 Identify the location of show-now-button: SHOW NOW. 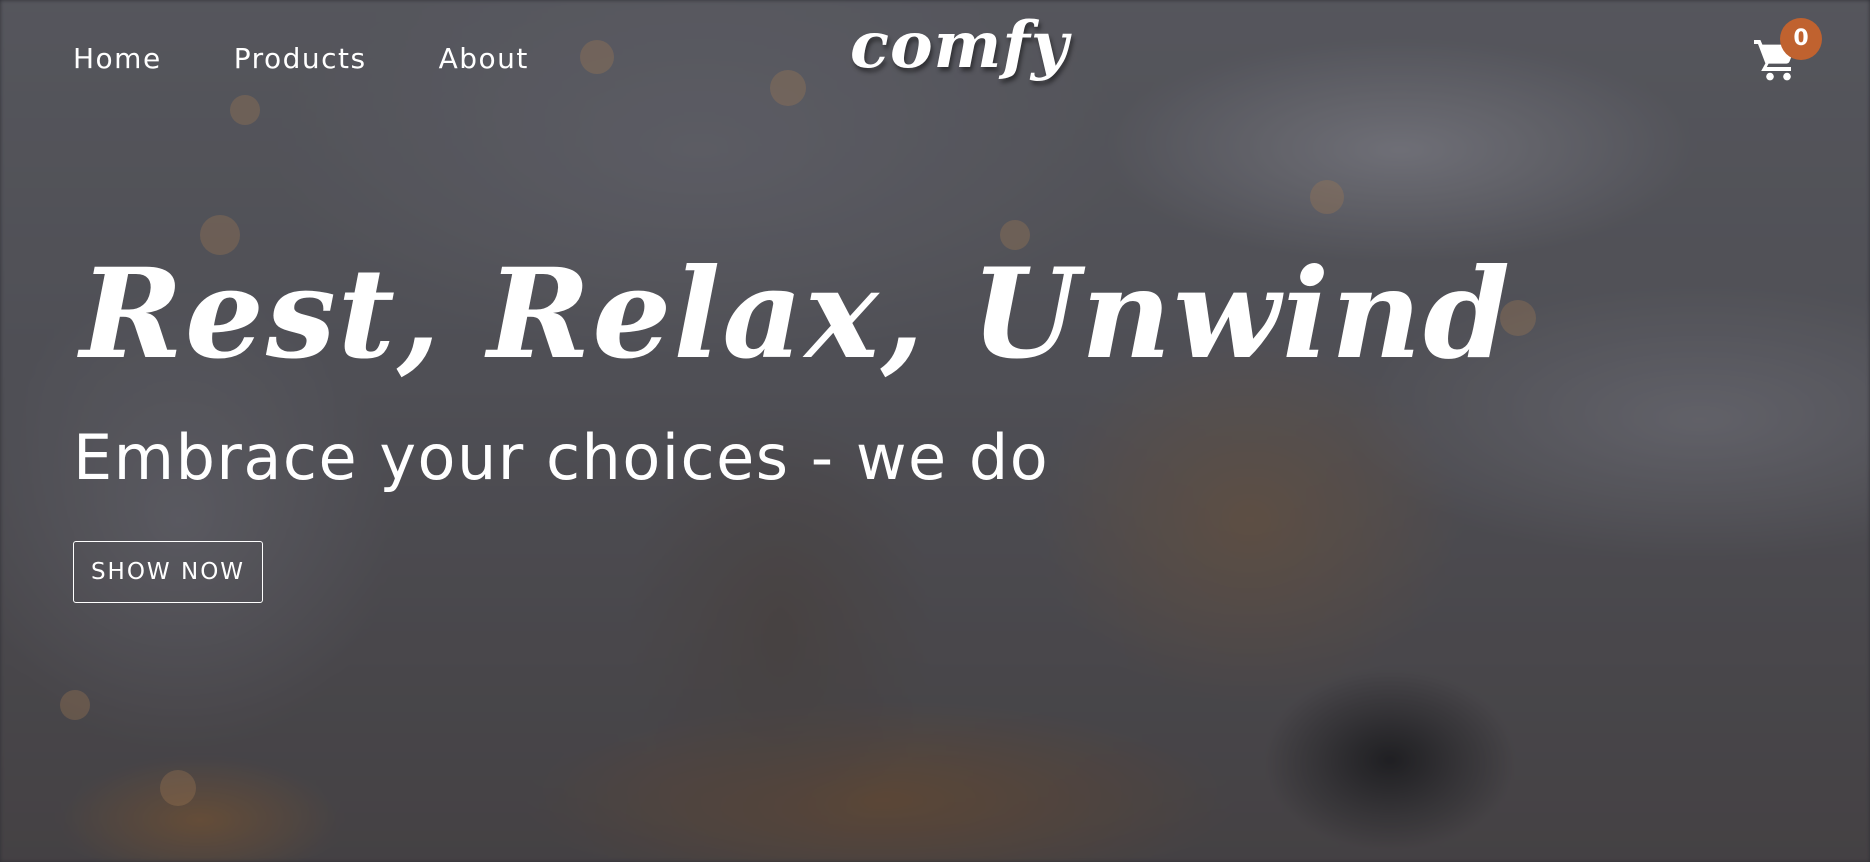
(168, 572).